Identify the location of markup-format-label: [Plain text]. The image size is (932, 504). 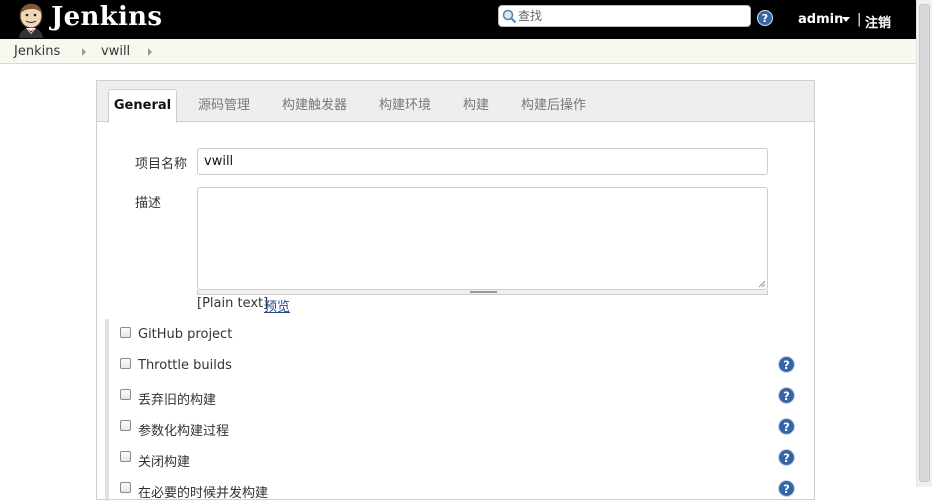
(233, 303).